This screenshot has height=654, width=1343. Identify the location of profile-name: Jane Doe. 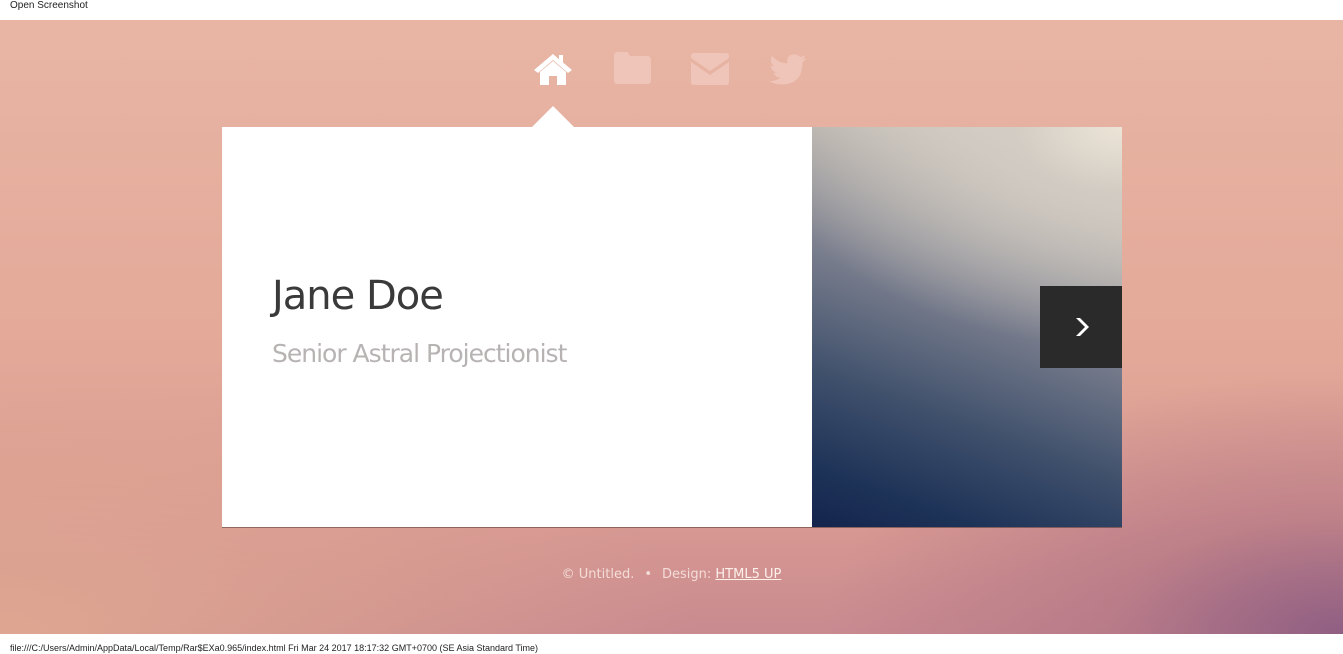
(358, 296).